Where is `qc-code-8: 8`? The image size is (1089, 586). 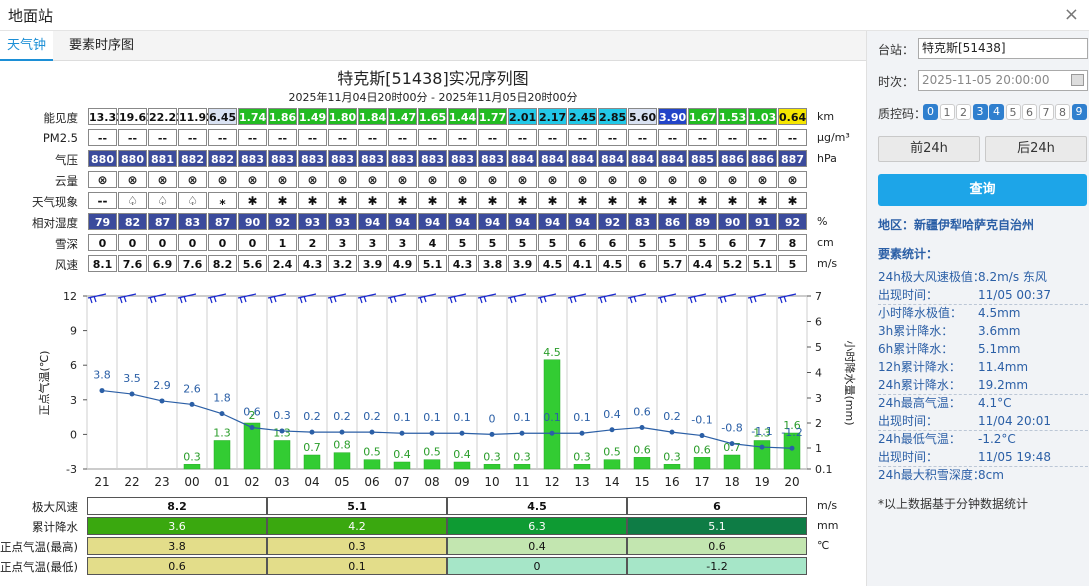 qc-code-8: 8 is located at coordinates (1062, 112).